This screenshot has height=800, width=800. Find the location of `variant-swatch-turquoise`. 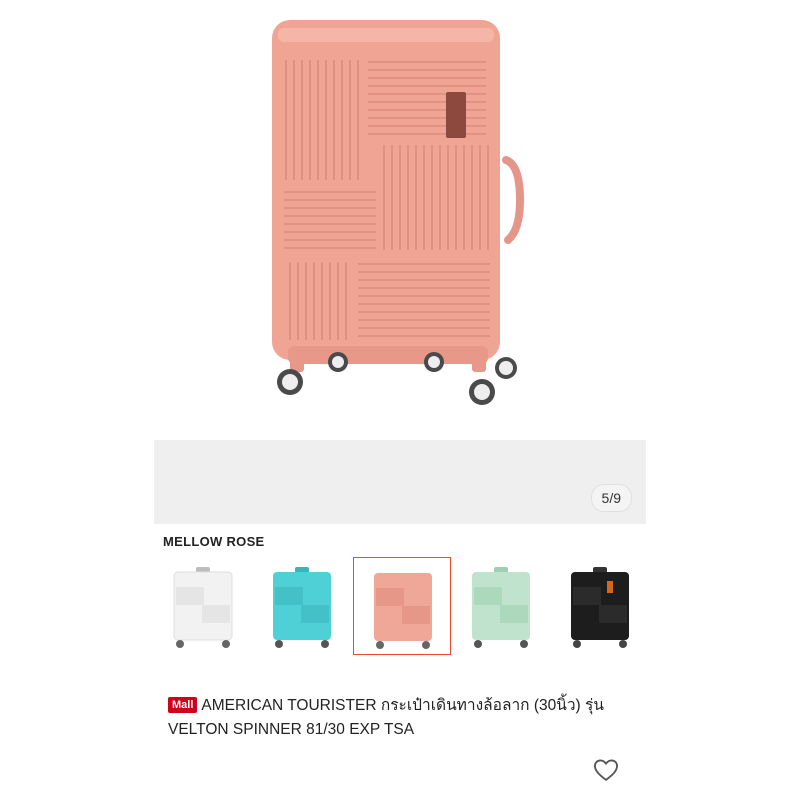

variant-swatch-turquoise is located at coordinates (302, 606).